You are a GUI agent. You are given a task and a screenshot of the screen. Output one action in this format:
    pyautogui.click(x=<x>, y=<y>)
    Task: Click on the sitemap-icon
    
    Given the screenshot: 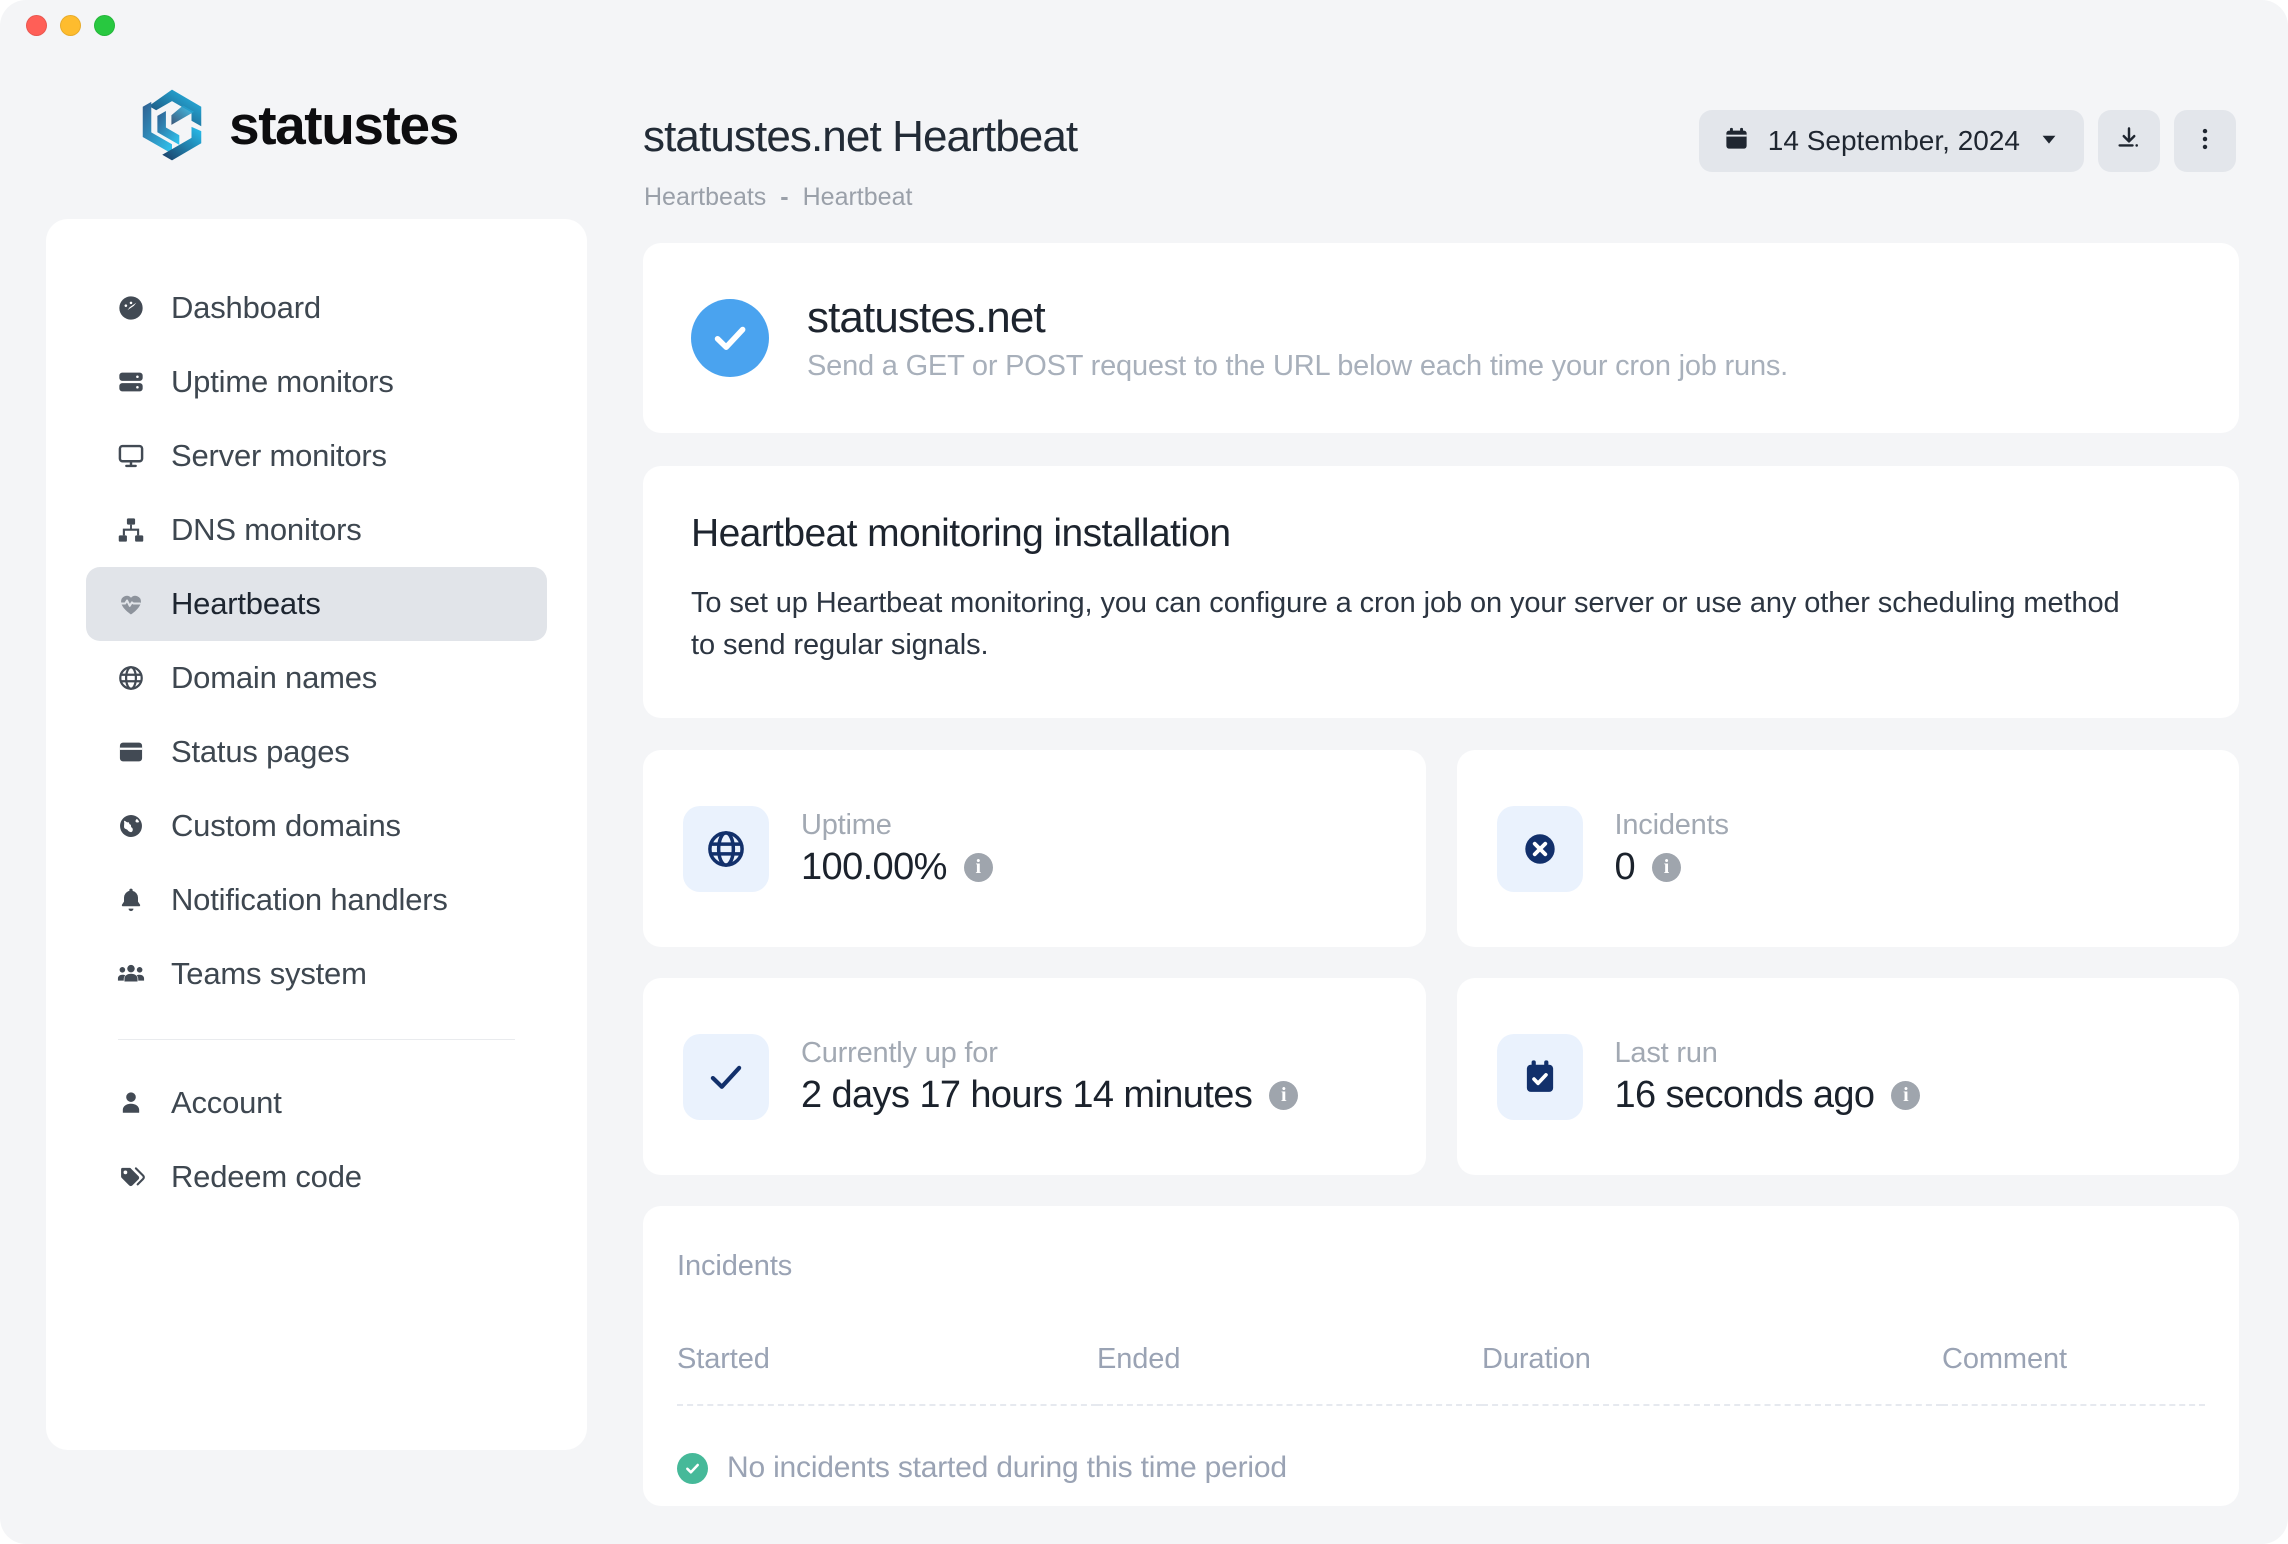 What is the action you would take?
    pyautogui.click(x=131, y=530)
    